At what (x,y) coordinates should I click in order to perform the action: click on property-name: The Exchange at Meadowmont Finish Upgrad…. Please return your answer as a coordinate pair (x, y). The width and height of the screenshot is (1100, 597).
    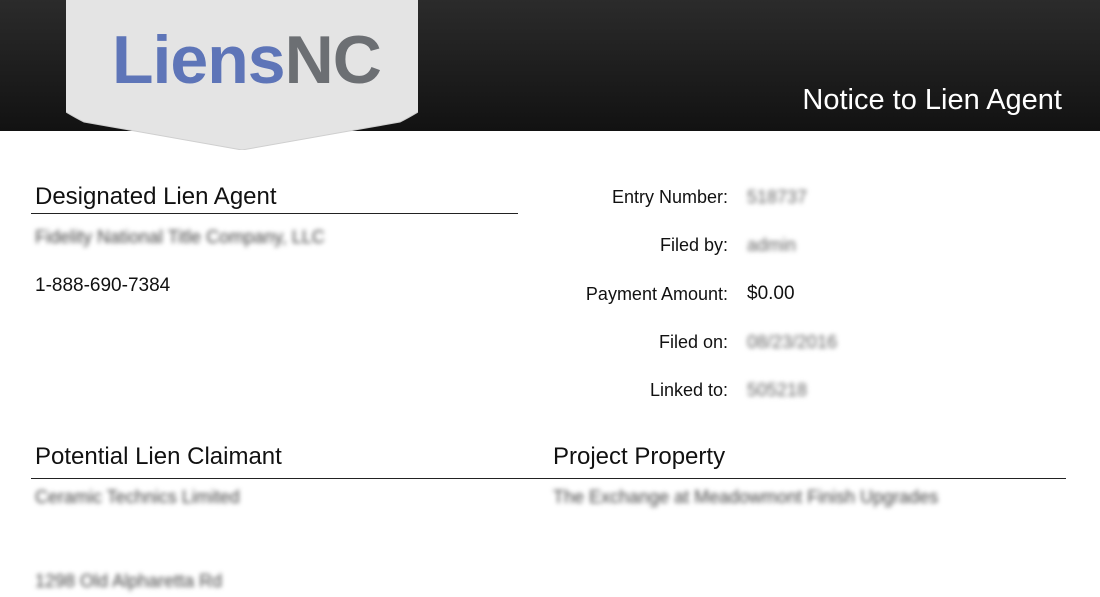
    Looking at the image, I should click on (746, 497).